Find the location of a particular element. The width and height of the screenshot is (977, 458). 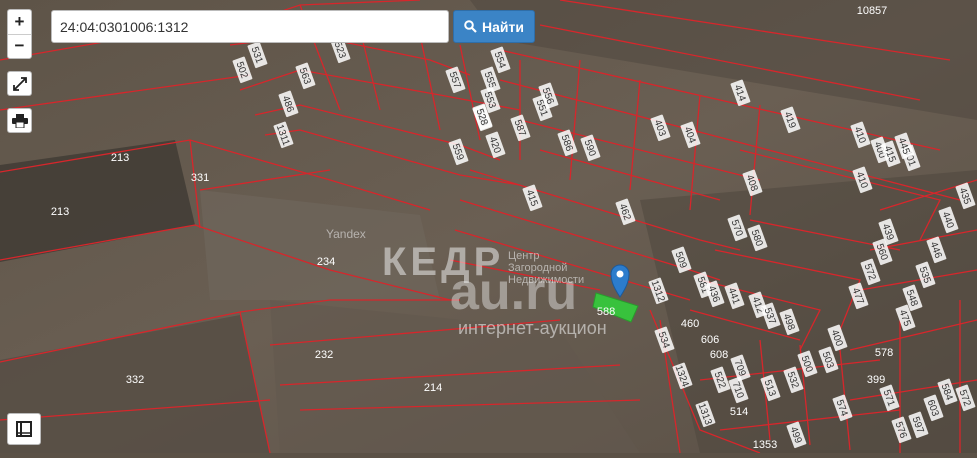

expand-icon is located at coordinates (19, 83).